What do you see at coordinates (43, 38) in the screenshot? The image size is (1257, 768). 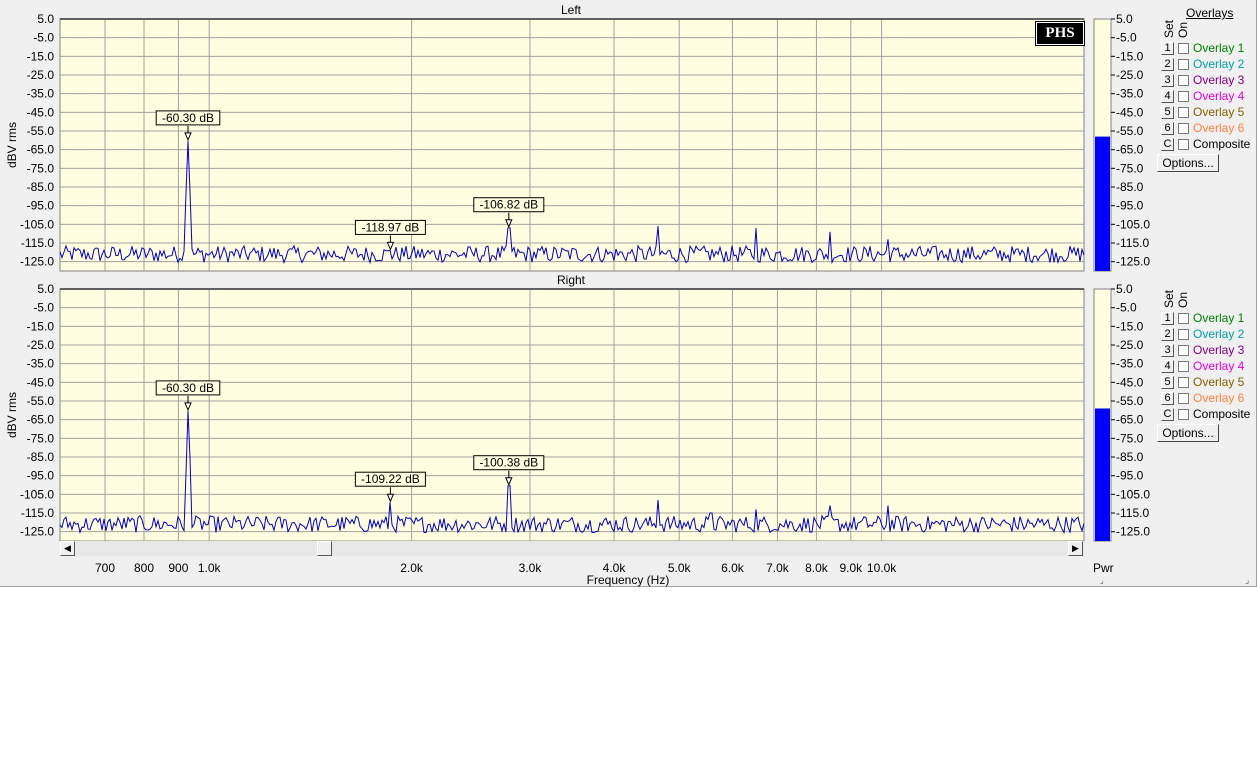 I see `y-tick-label: -5.0` at bounding box center [43, 38].